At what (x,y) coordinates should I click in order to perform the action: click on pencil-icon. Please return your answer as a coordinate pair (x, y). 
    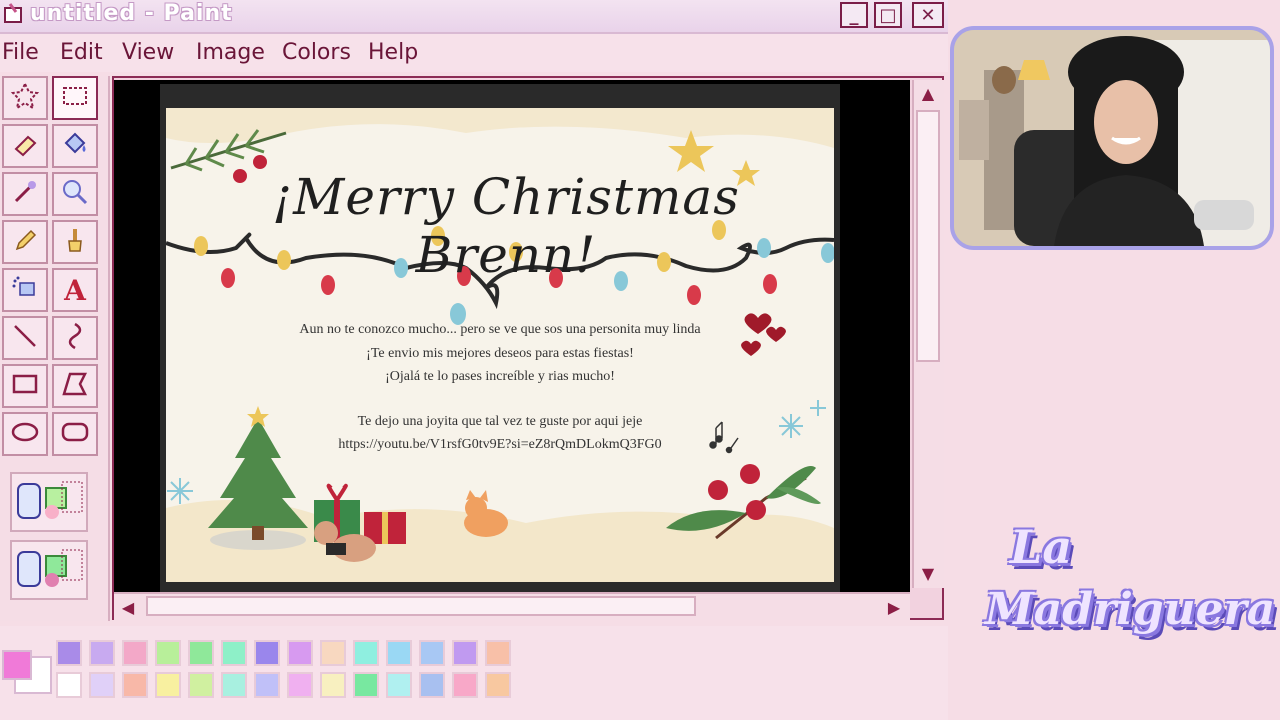
    Looking at the image, I should click on (25, 242).